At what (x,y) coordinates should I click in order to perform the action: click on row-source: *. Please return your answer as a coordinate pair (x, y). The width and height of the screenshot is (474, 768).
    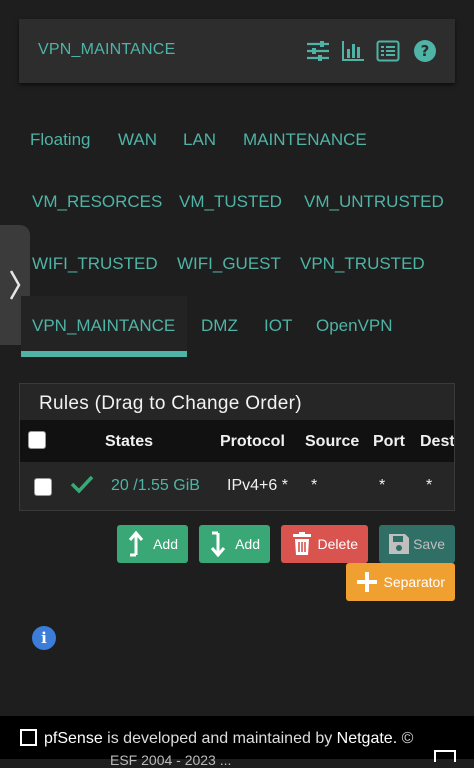
    Looking at the image, I should click on (314, 485).